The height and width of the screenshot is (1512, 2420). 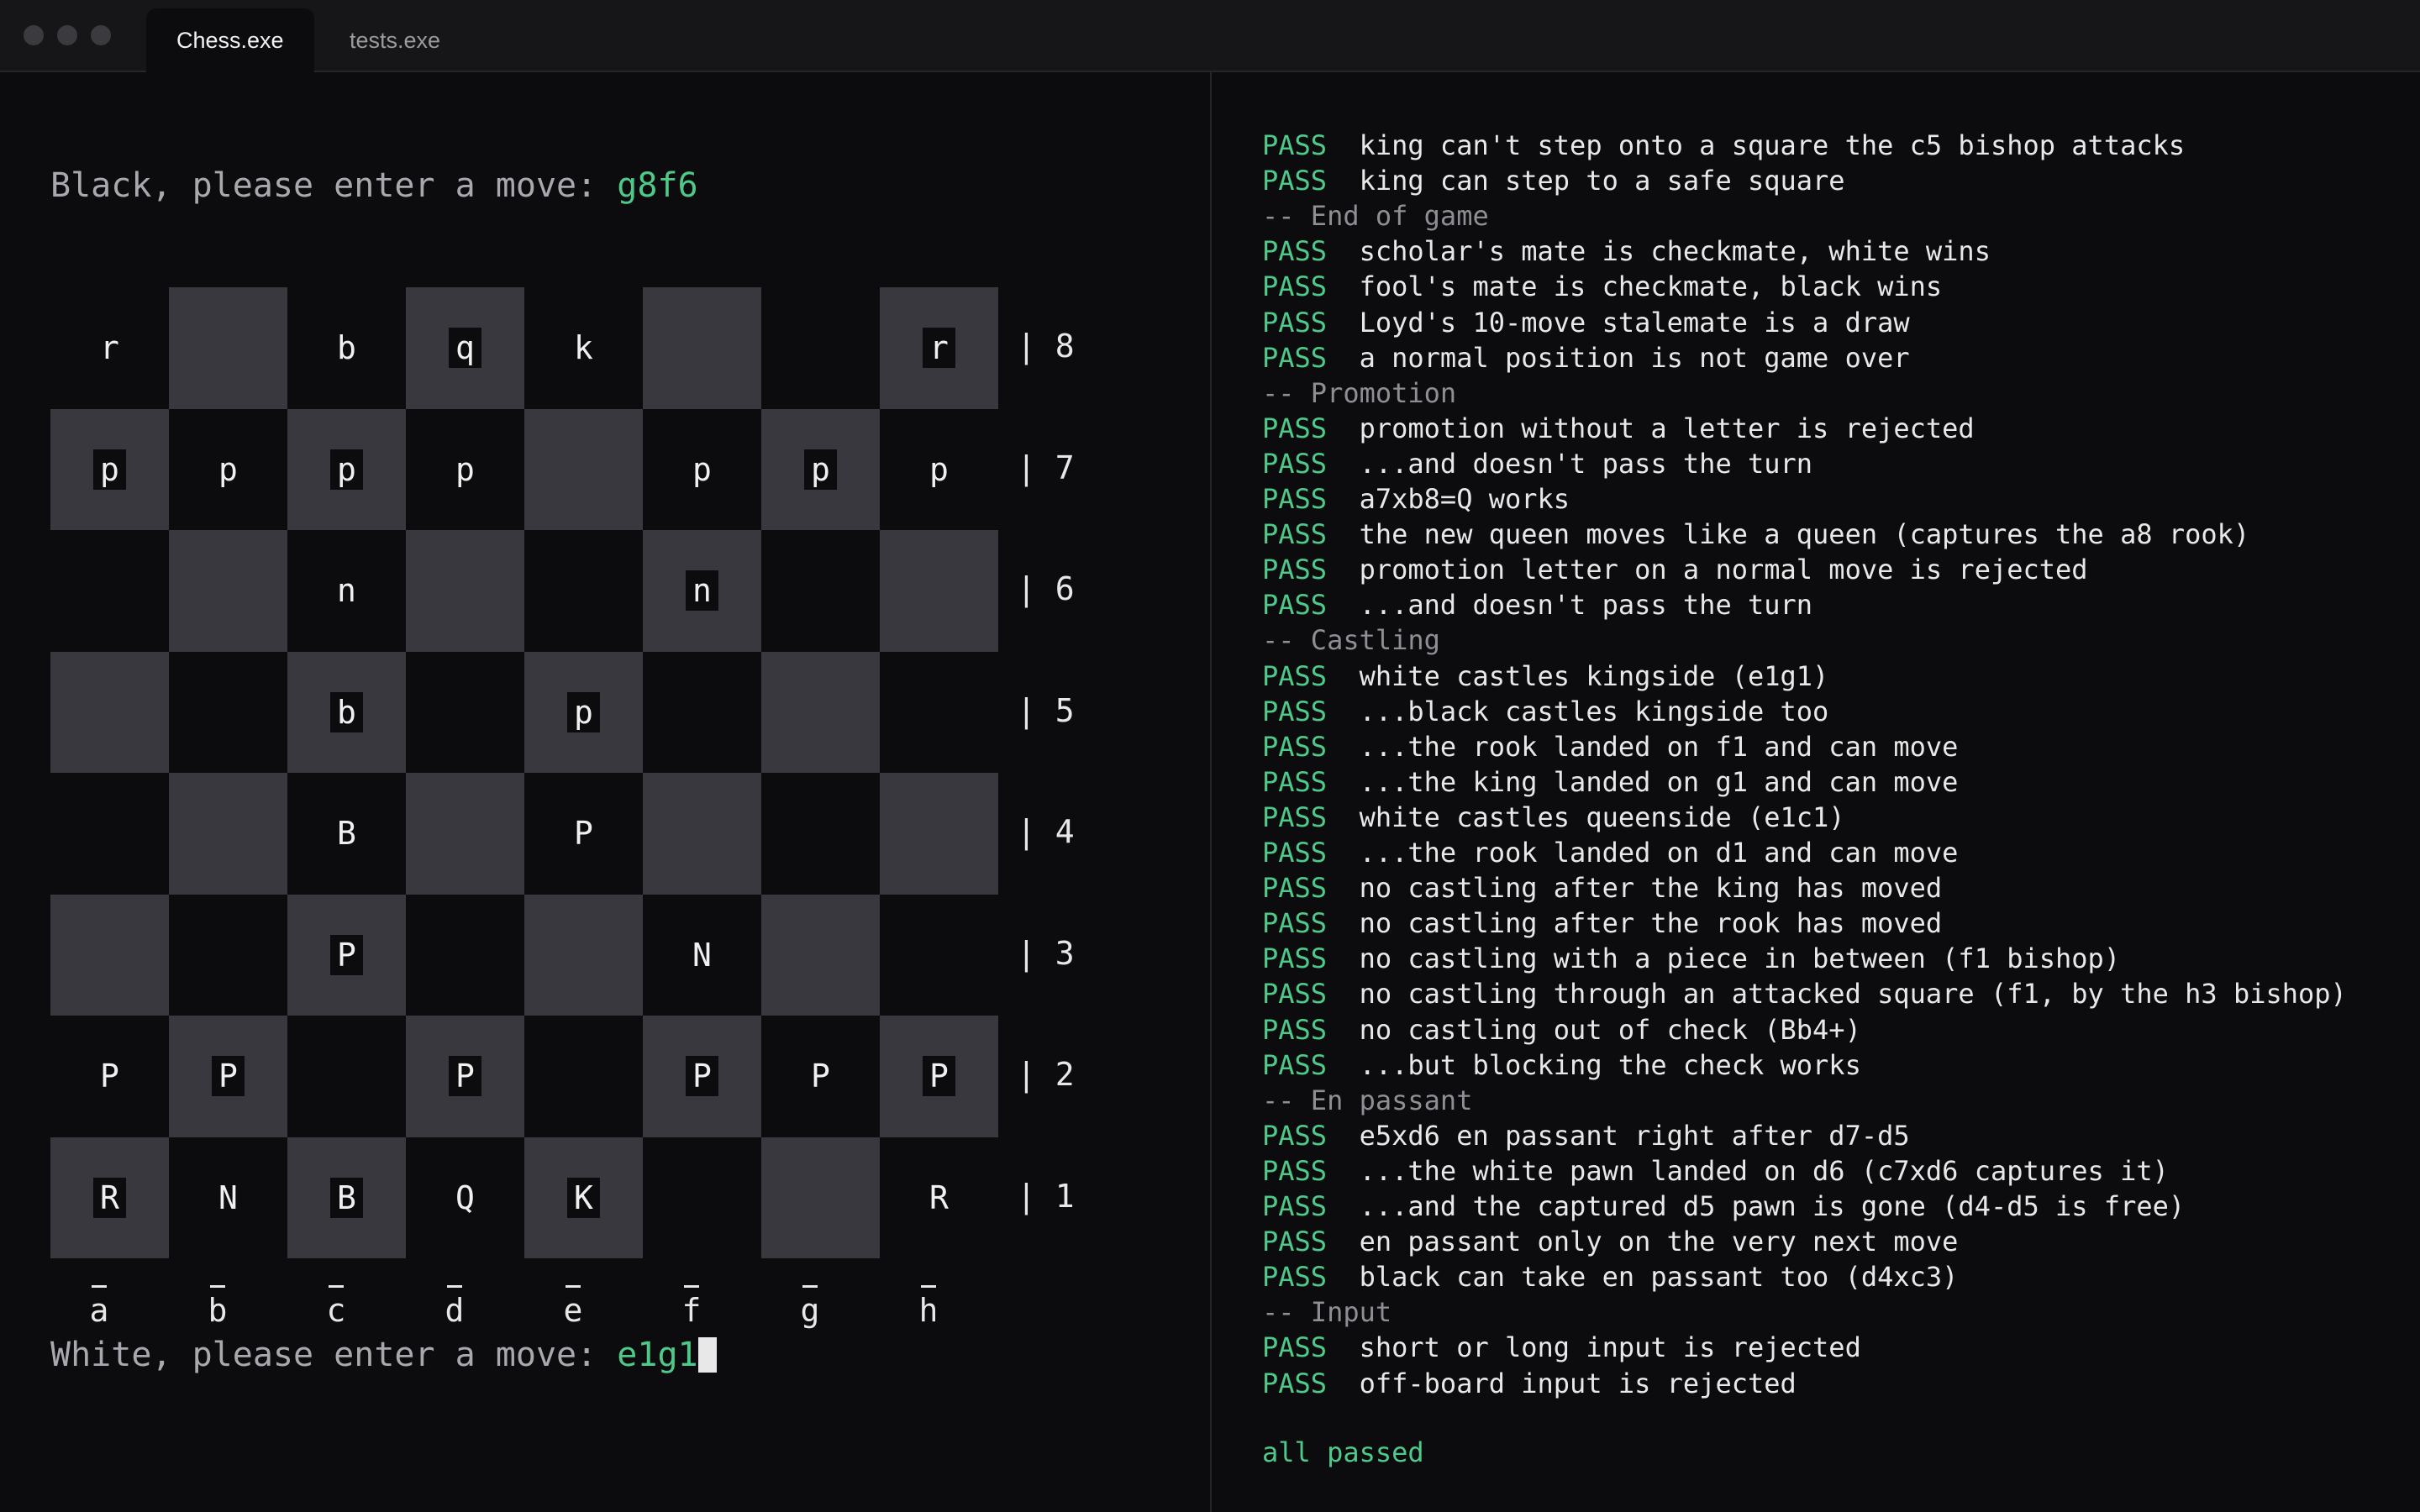 I want to click on square-g4, so click(x=820, y=834).